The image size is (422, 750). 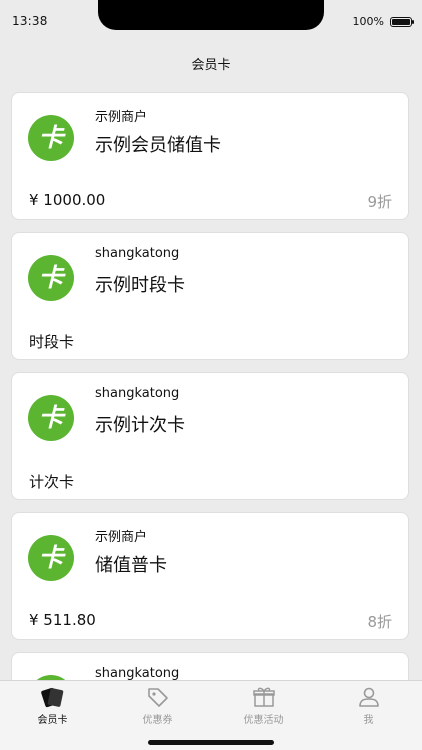 I want to click on card-balance: ¥ 511.80, so click(x=62, y=620).